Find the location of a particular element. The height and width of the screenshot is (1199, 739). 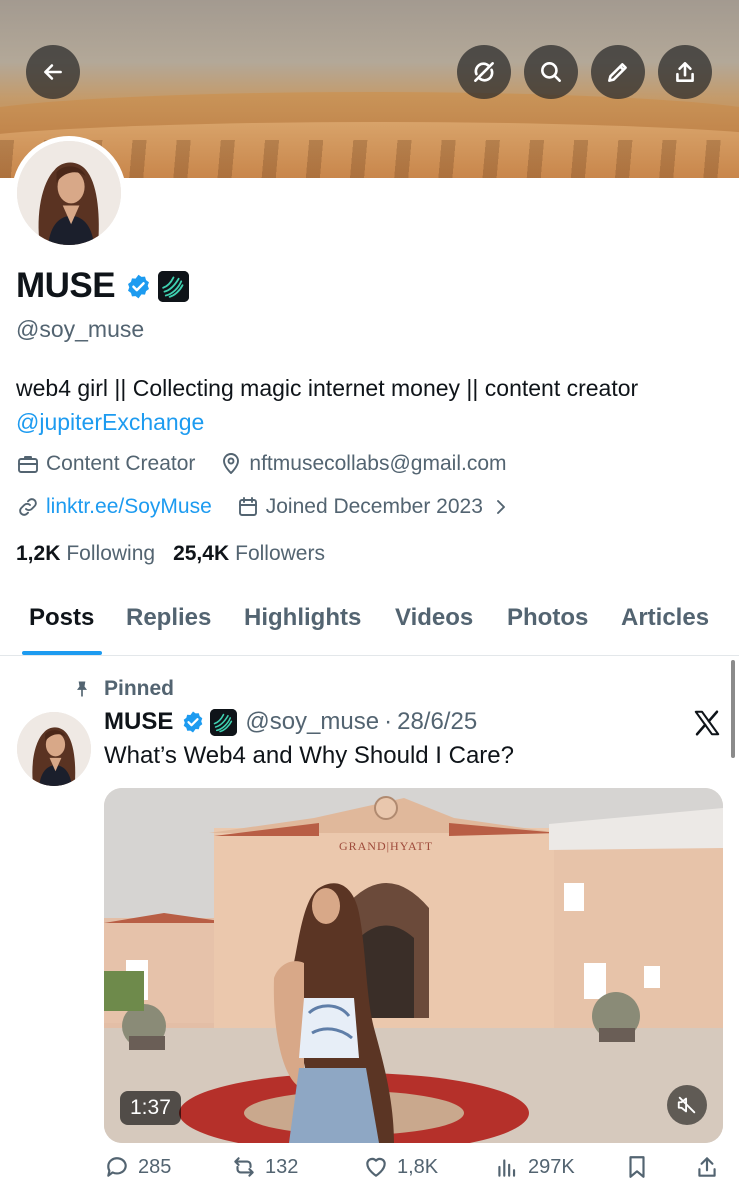

x-logo-icon is located at coordinates (707, 723).